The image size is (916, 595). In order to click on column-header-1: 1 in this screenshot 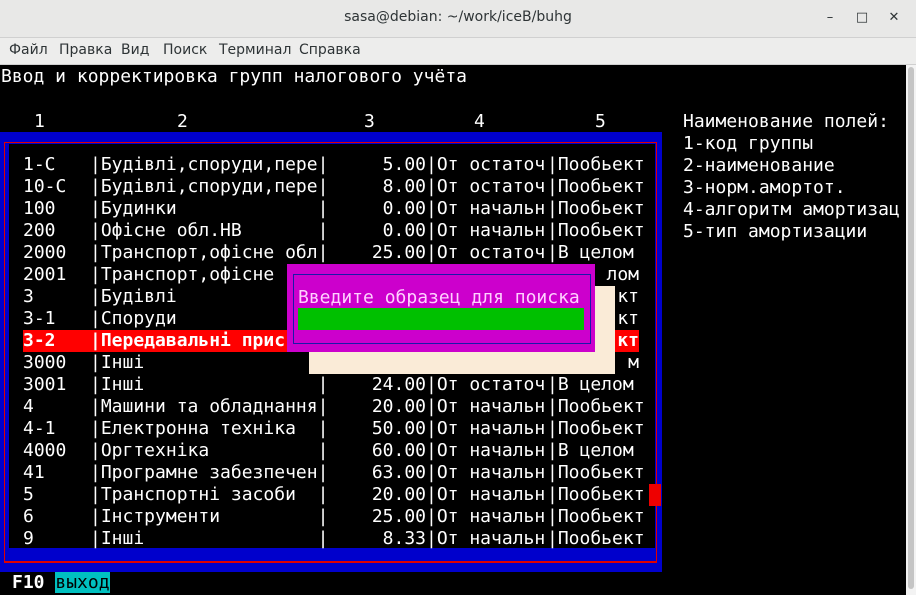, I will do `click(39, 121)`.